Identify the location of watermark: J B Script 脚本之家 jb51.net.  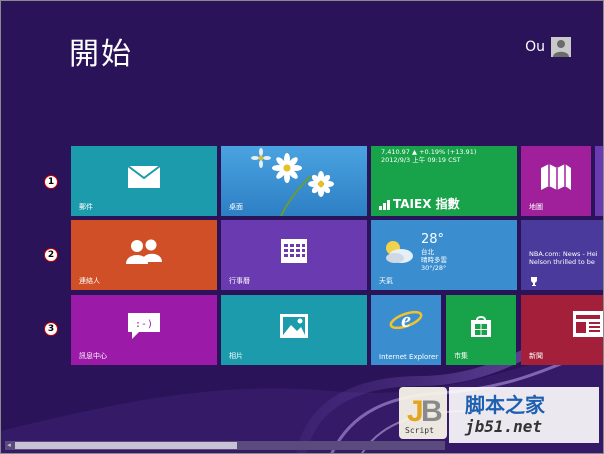
(499, 415).